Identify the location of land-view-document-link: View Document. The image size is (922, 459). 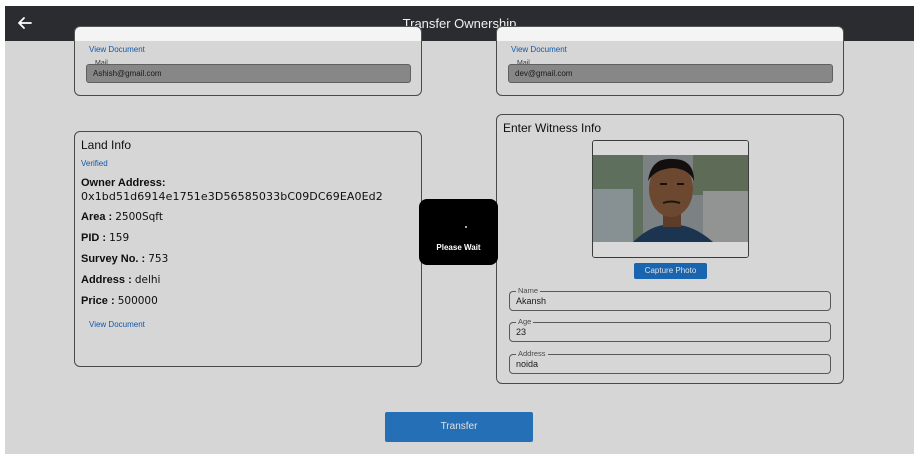
(117, 324).